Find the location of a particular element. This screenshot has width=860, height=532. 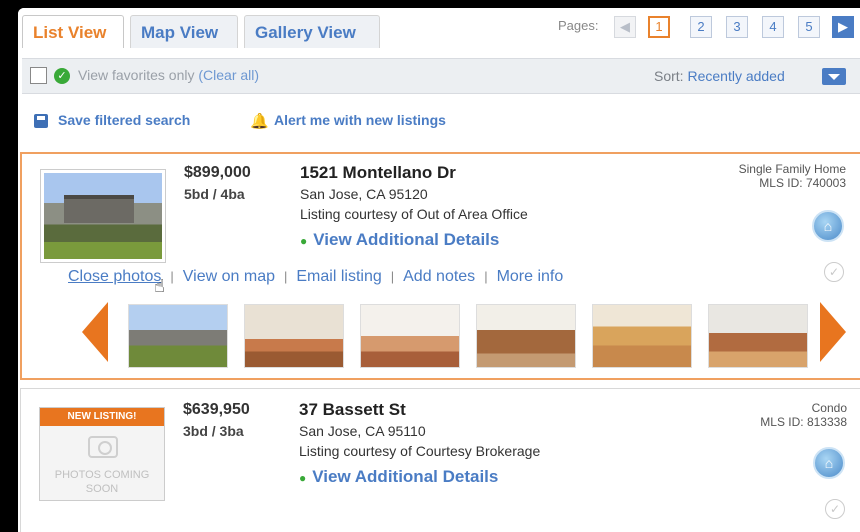

clear-all-link: (Clear all) is located at coordinates (228, 75).